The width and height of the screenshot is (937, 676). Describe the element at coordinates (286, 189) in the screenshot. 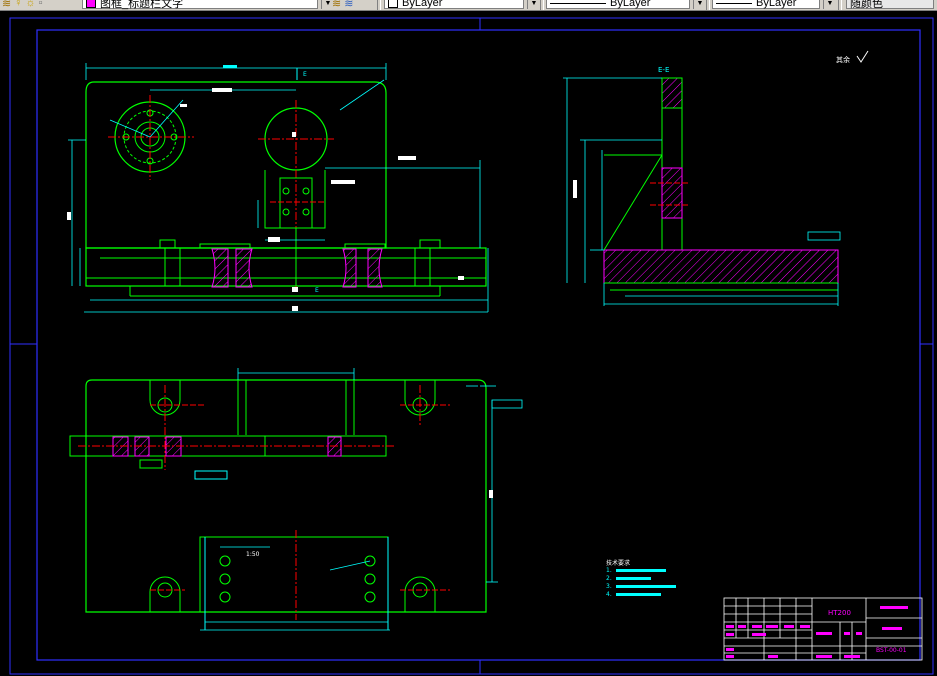

I see `front-view` at that location.